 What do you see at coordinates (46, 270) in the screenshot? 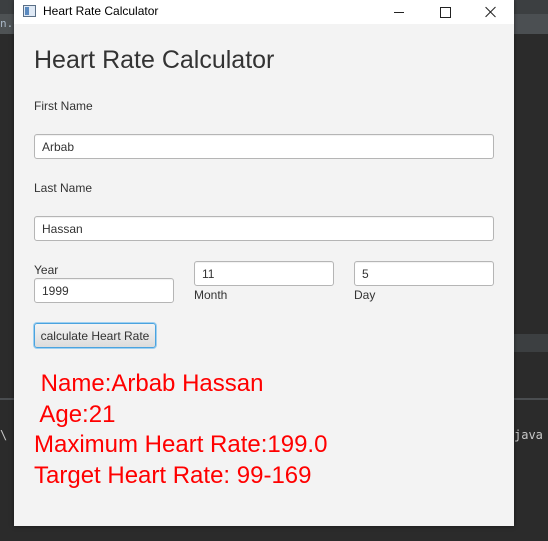
I see `year-label: Year` at bounding box center [46, 270].